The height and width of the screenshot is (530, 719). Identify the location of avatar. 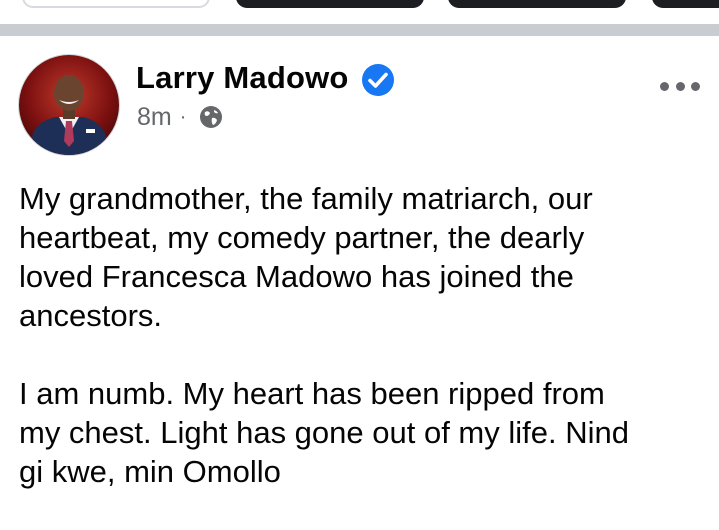
(69, 105).